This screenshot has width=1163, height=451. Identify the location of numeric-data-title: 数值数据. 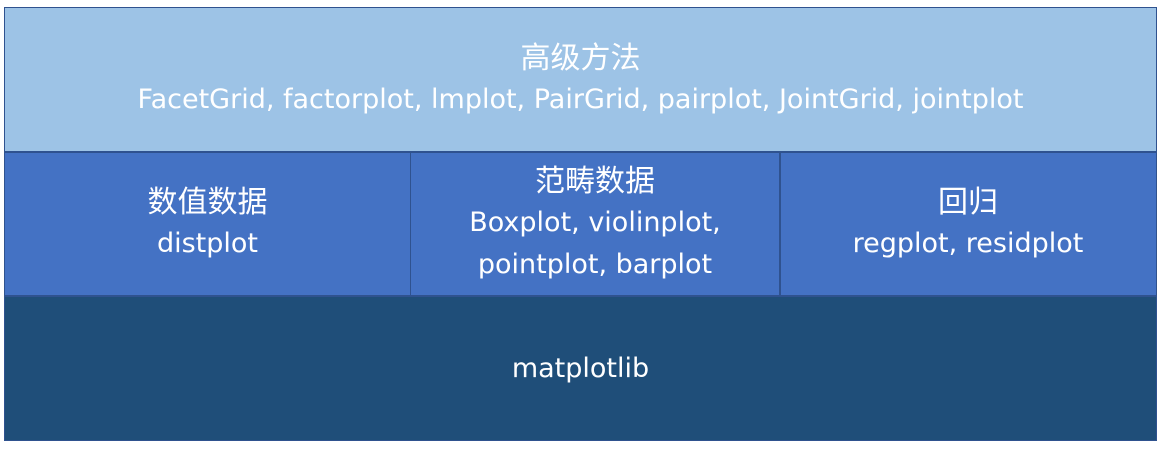
(207, 202).